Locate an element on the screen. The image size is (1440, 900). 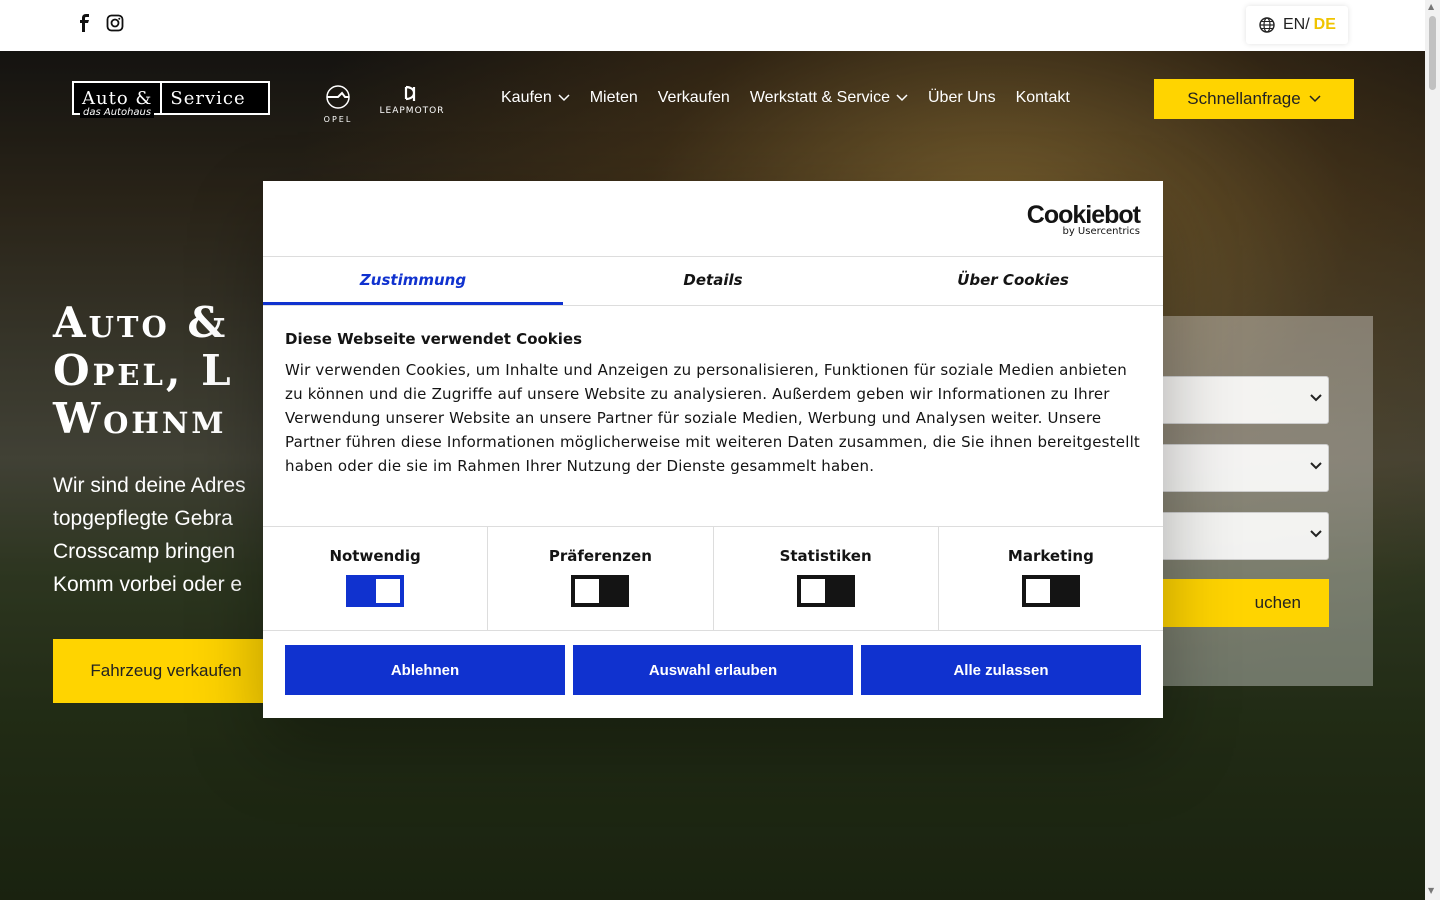
allow-all-button: Alle zulassen is located at coordinates (1001, 670).